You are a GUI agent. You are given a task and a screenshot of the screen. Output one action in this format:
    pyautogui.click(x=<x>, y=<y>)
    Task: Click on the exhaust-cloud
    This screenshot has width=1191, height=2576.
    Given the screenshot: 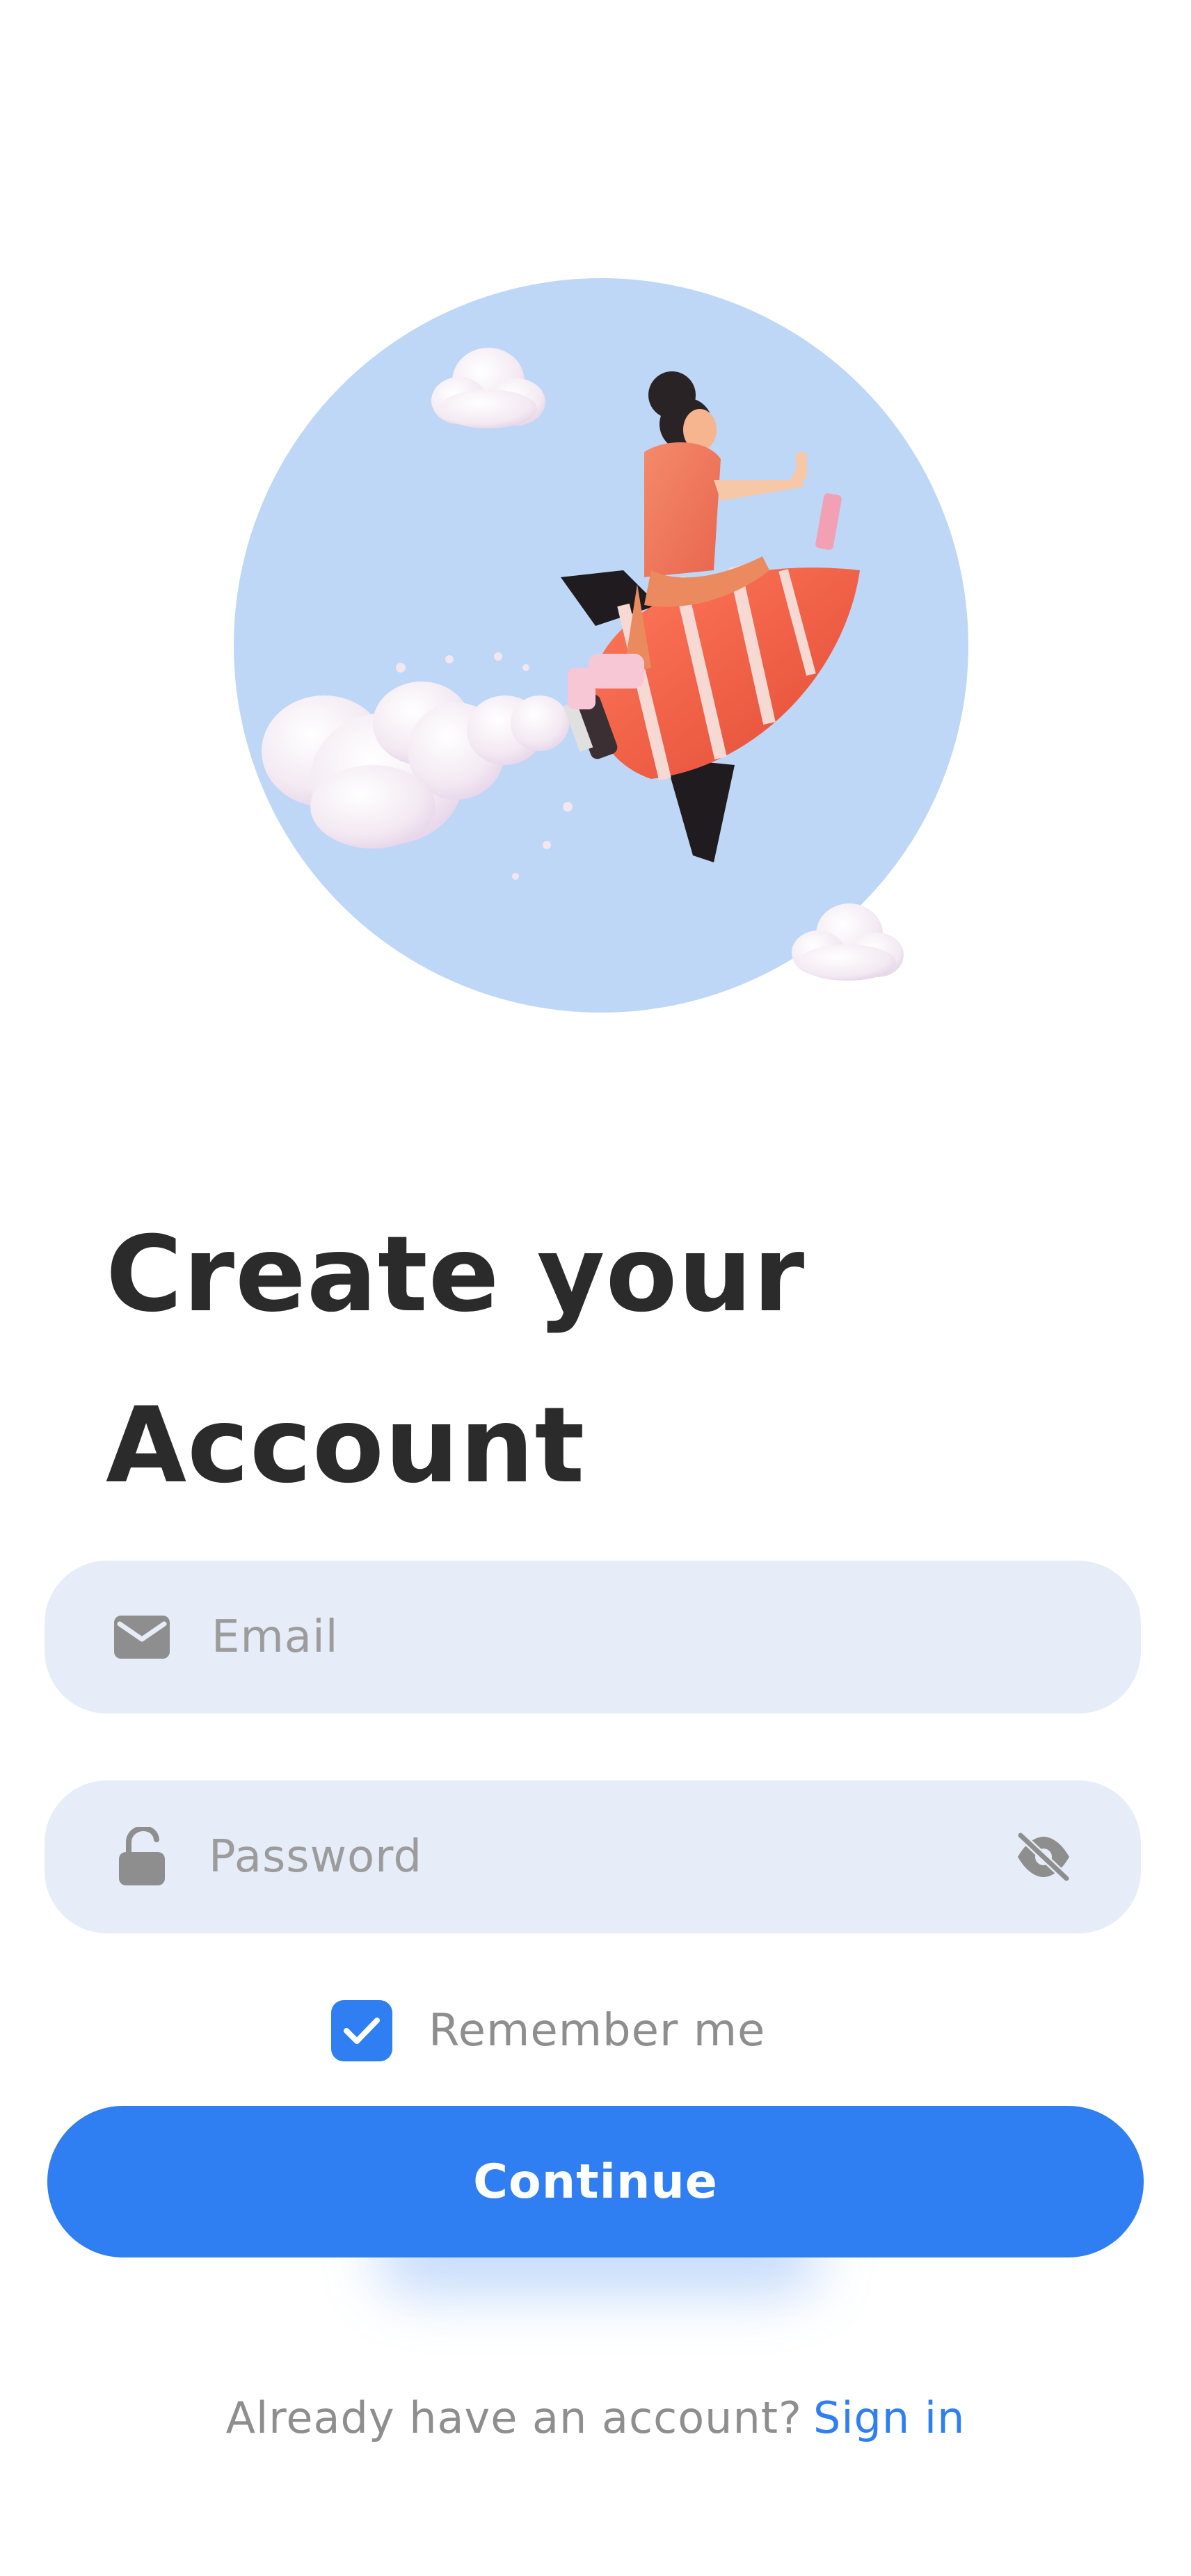 What is the action you would take?
    pyautogui.click(x=417, y=766)
    